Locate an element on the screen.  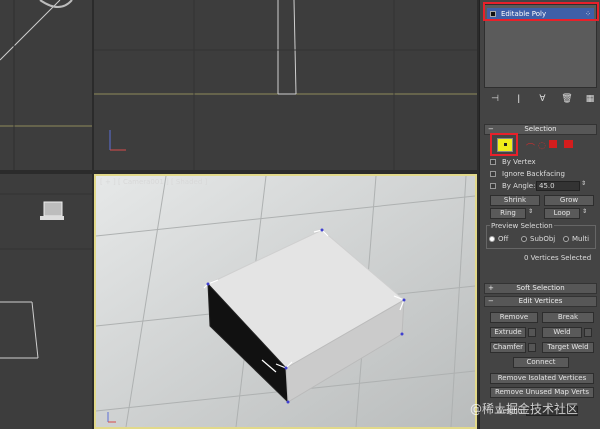
ignore-backfacing-label: Ignore Backfacing is located at coordinates (533, 174).